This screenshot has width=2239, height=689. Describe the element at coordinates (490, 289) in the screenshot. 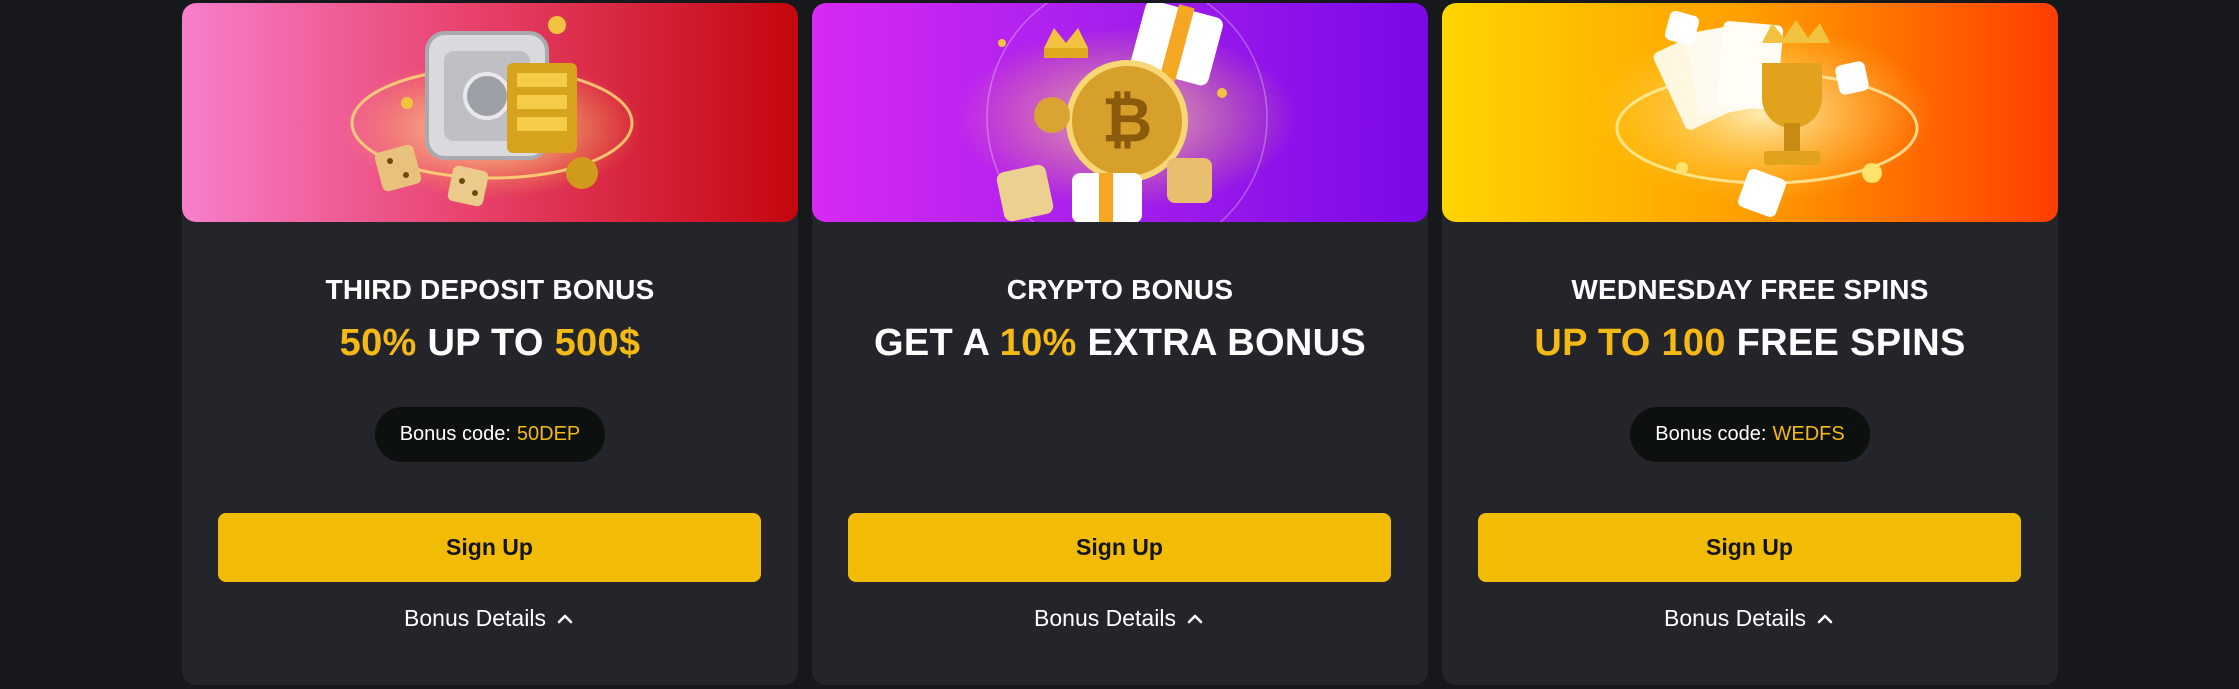

I see `bonus-title: THIRD DEPOSIT BONUS` at that location.